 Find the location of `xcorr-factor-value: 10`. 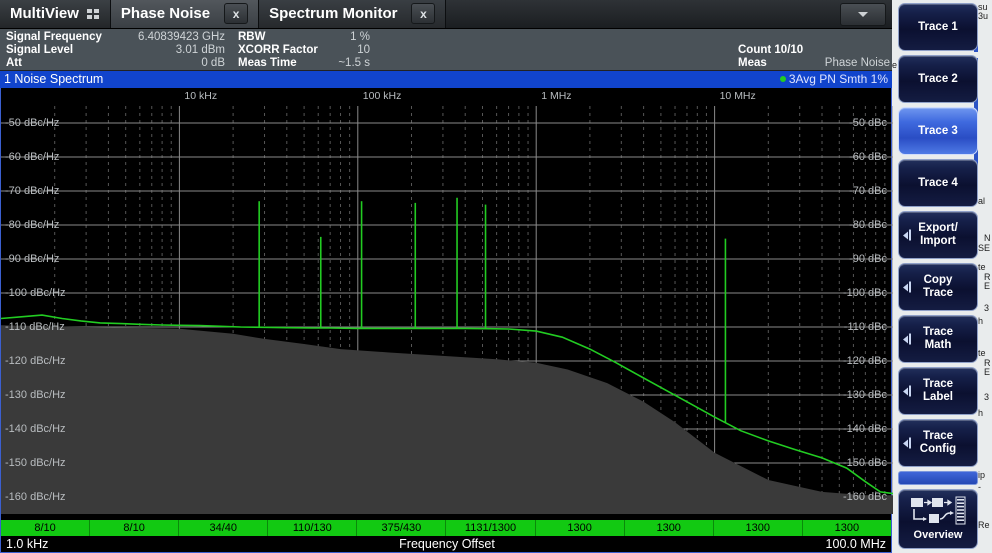

xcorr-factor-value: 10 is located at coordinates (350, 50).